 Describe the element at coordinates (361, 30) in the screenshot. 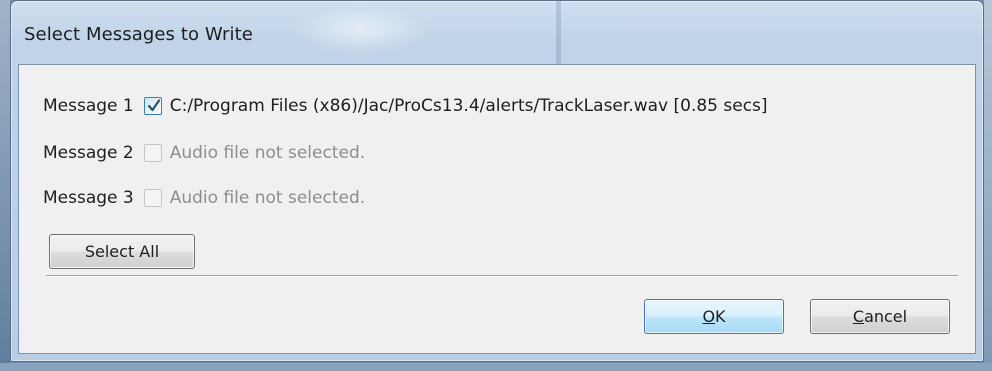

I see `title-bar-glare` at that location.